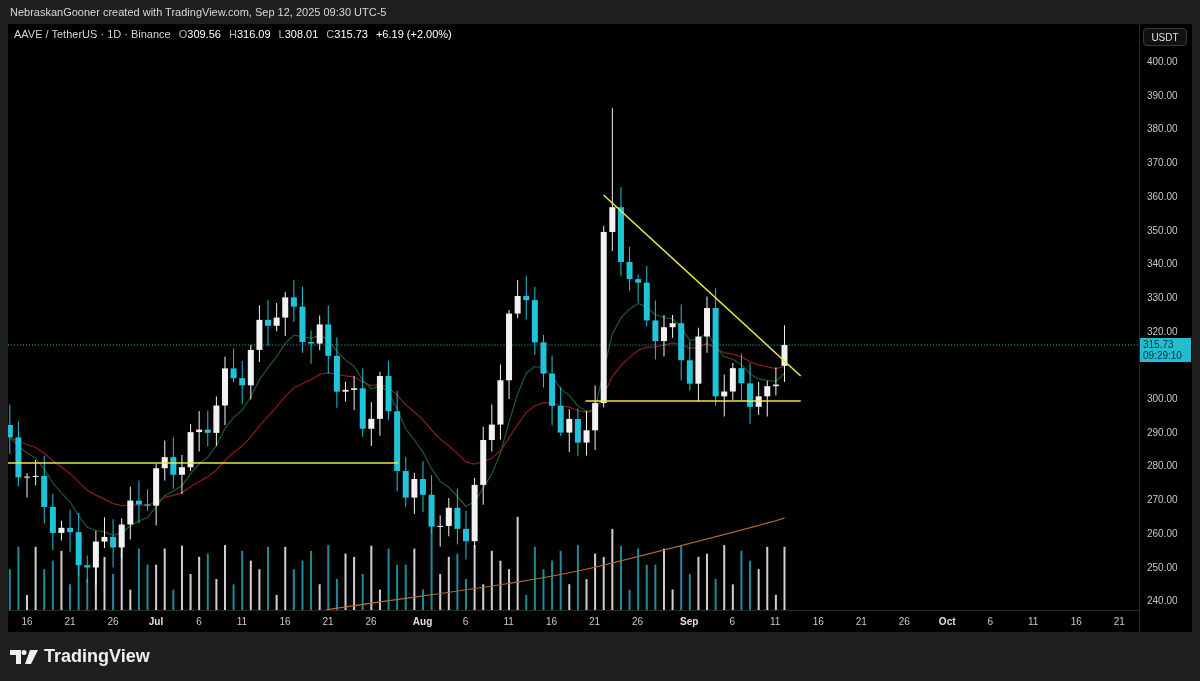 The image size is (1200, 681). What do you see at coordinates (1162, 398) in the screenshot?
I see `price-axis-label: 300.00` at bounding box center [1162, 398].